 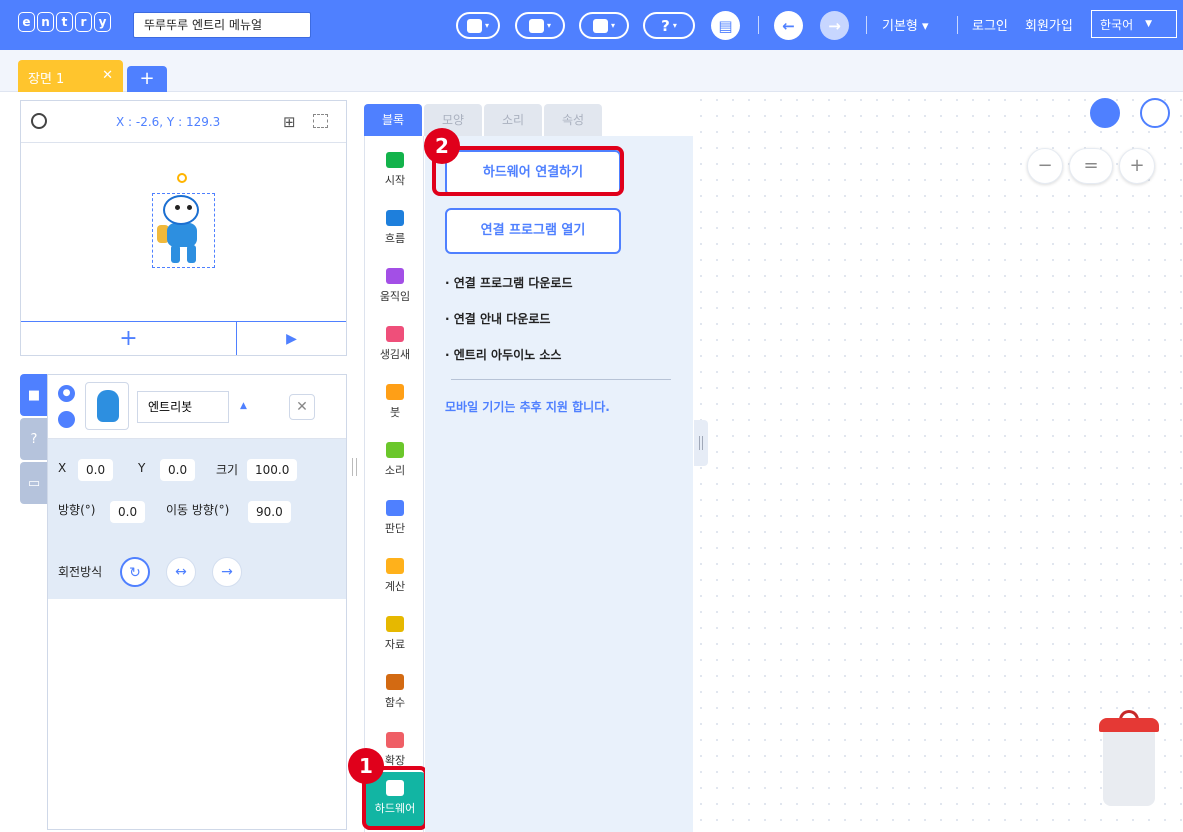 What do you see at coordinates (182, 178) in the screenshot?
I see `rotation-handle` at bounding box center [182, 178].